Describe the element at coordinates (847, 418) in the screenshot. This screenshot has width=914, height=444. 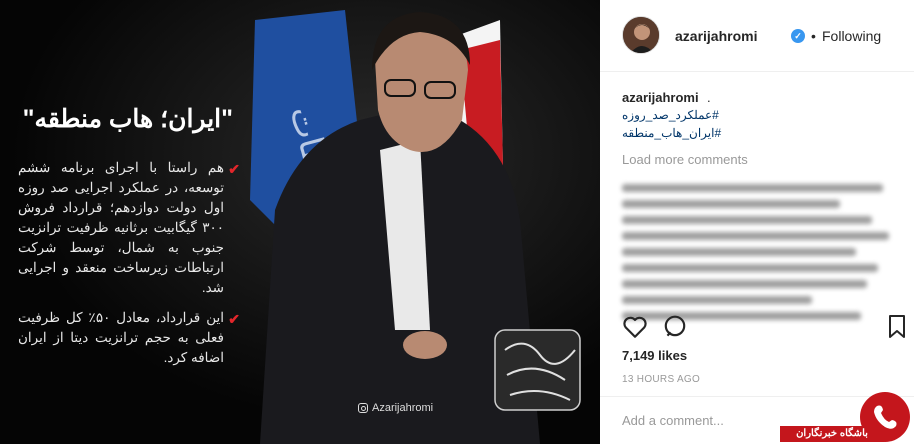
I see `watermark-logo: باشگاه خبرنگاران` at that location.